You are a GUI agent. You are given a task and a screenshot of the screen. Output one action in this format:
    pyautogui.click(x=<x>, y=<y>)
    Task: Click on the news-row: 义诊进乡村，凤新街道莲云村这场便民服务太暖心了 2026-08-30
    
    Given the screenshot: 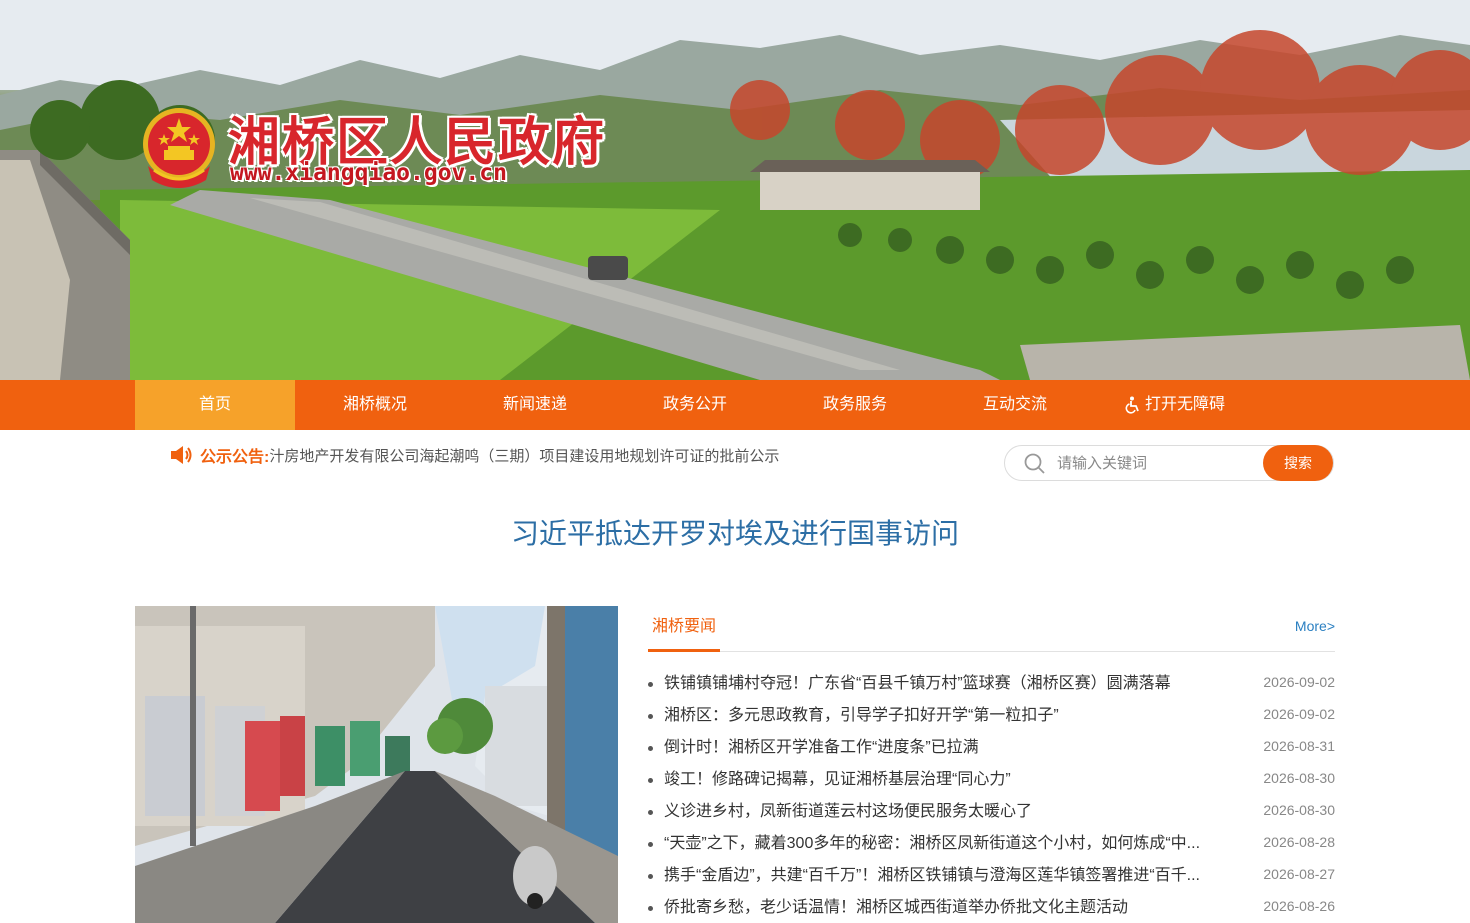 What is the action you would take?
    pyautogui.click(x=991, y=812)
    